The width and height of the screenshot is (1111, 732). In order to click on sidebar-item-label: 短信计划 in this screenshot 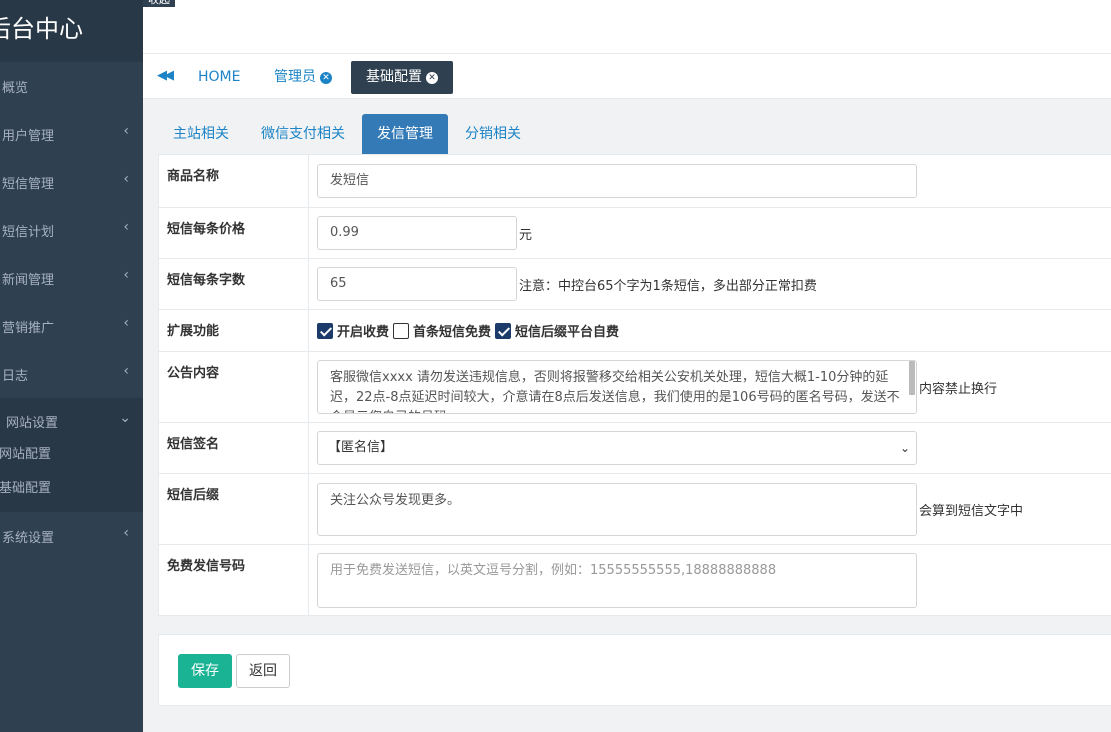, I will do `click(28, 232)`.